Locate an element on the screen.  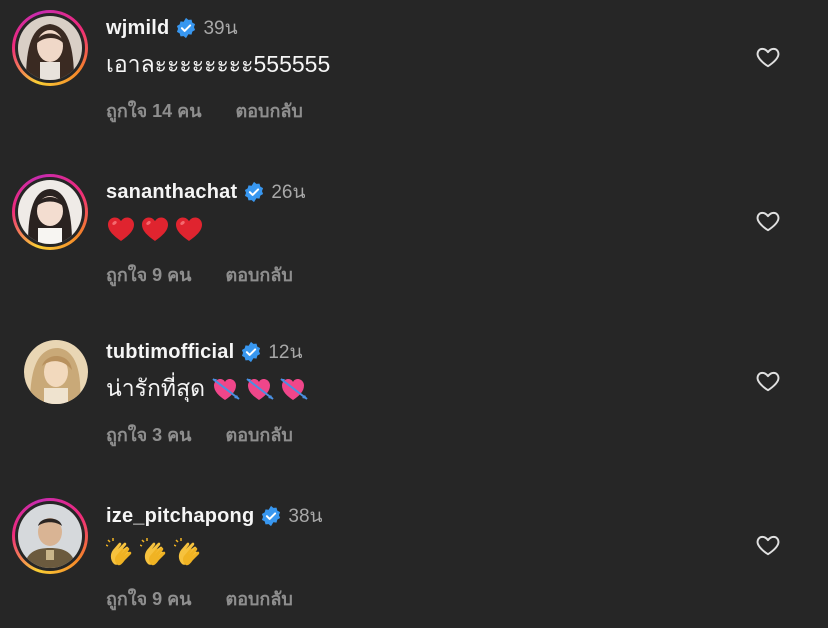
likes-count: ถูกใจ 14 คน is located at coordinates (154, 110).